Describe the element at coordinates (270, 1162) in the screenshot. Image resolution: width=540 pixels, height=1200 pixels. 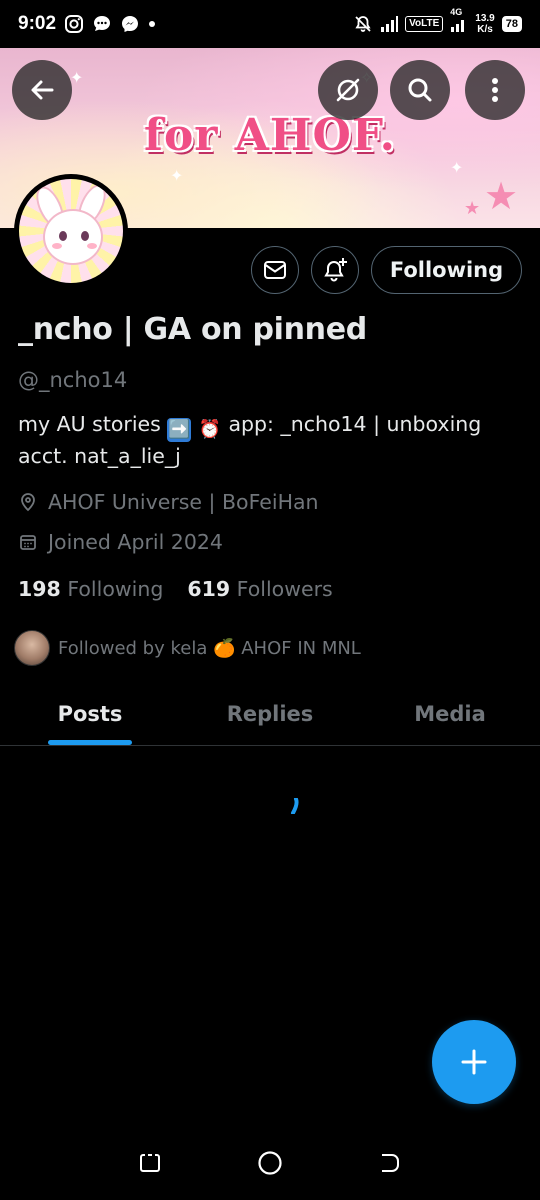
I see `home-circle-icon` at that location.